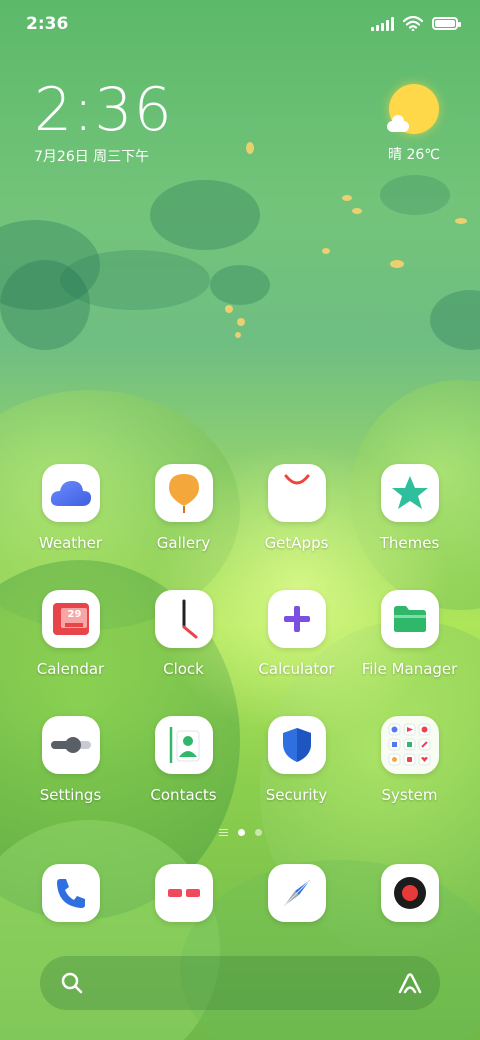 Image resolution: width=480 pixels, height=1040 pixels. I want to click on wifi-icon, so click(413, 23).